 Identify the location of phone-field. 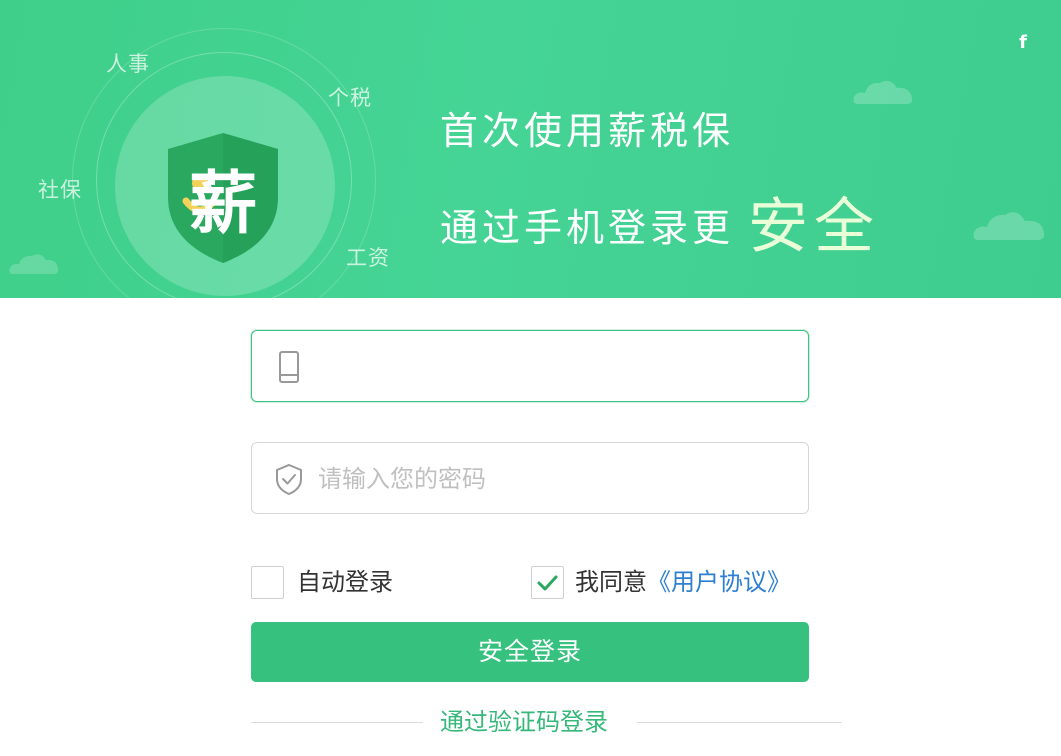
(530, 366).